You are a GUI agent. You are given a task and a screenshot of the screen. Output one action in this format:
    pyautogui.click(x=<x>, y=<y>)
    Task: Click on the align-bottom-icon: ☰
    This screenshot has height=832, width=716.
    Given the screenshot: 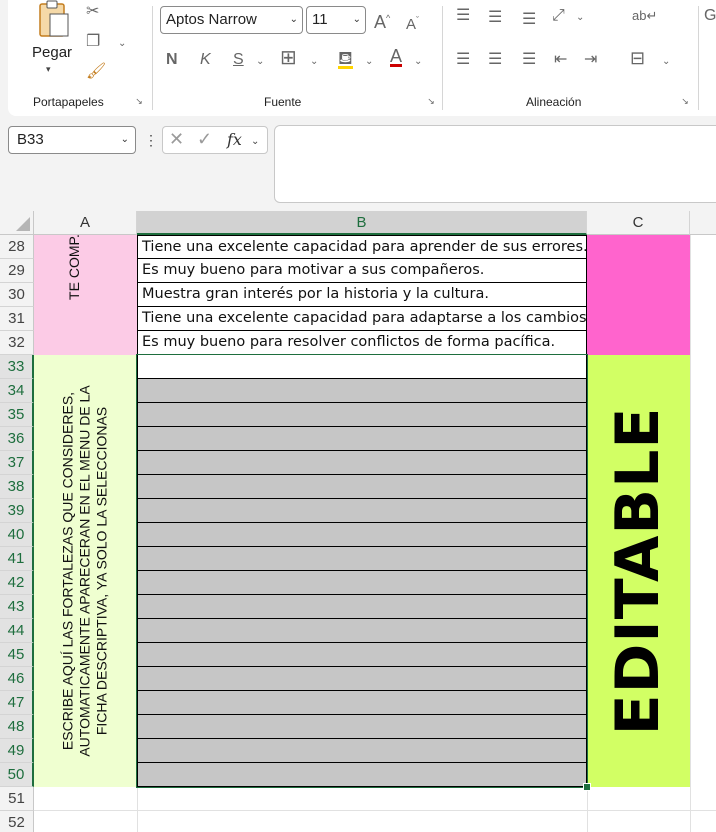 What is the action you would take?
    pyautogui.click(x=529, y=20)
    